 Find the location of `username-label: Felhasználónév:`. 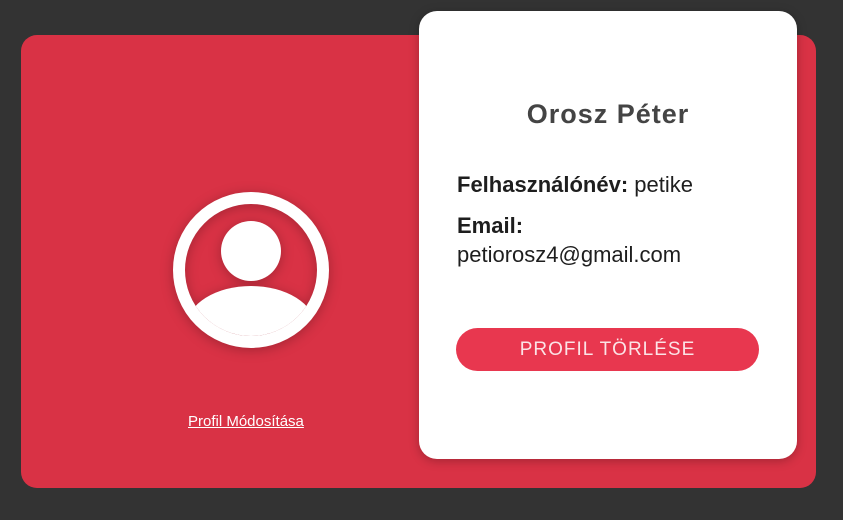

username-label: Felhasználónév: is located at coordinates (543, 184).